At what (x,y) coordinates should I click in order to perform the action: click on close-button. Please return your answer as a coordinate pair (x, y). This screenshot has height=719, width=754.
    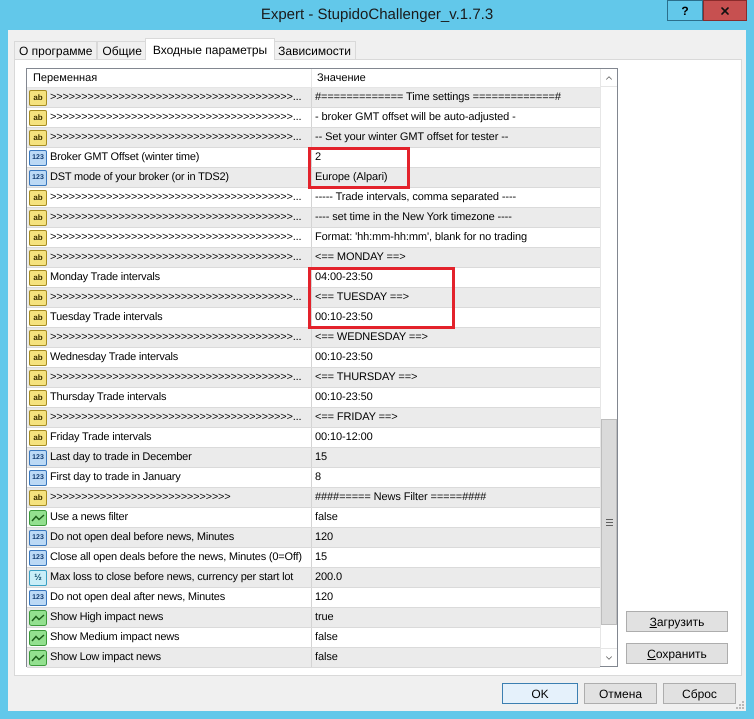
    Looking at the image, I should click on (725, 10).